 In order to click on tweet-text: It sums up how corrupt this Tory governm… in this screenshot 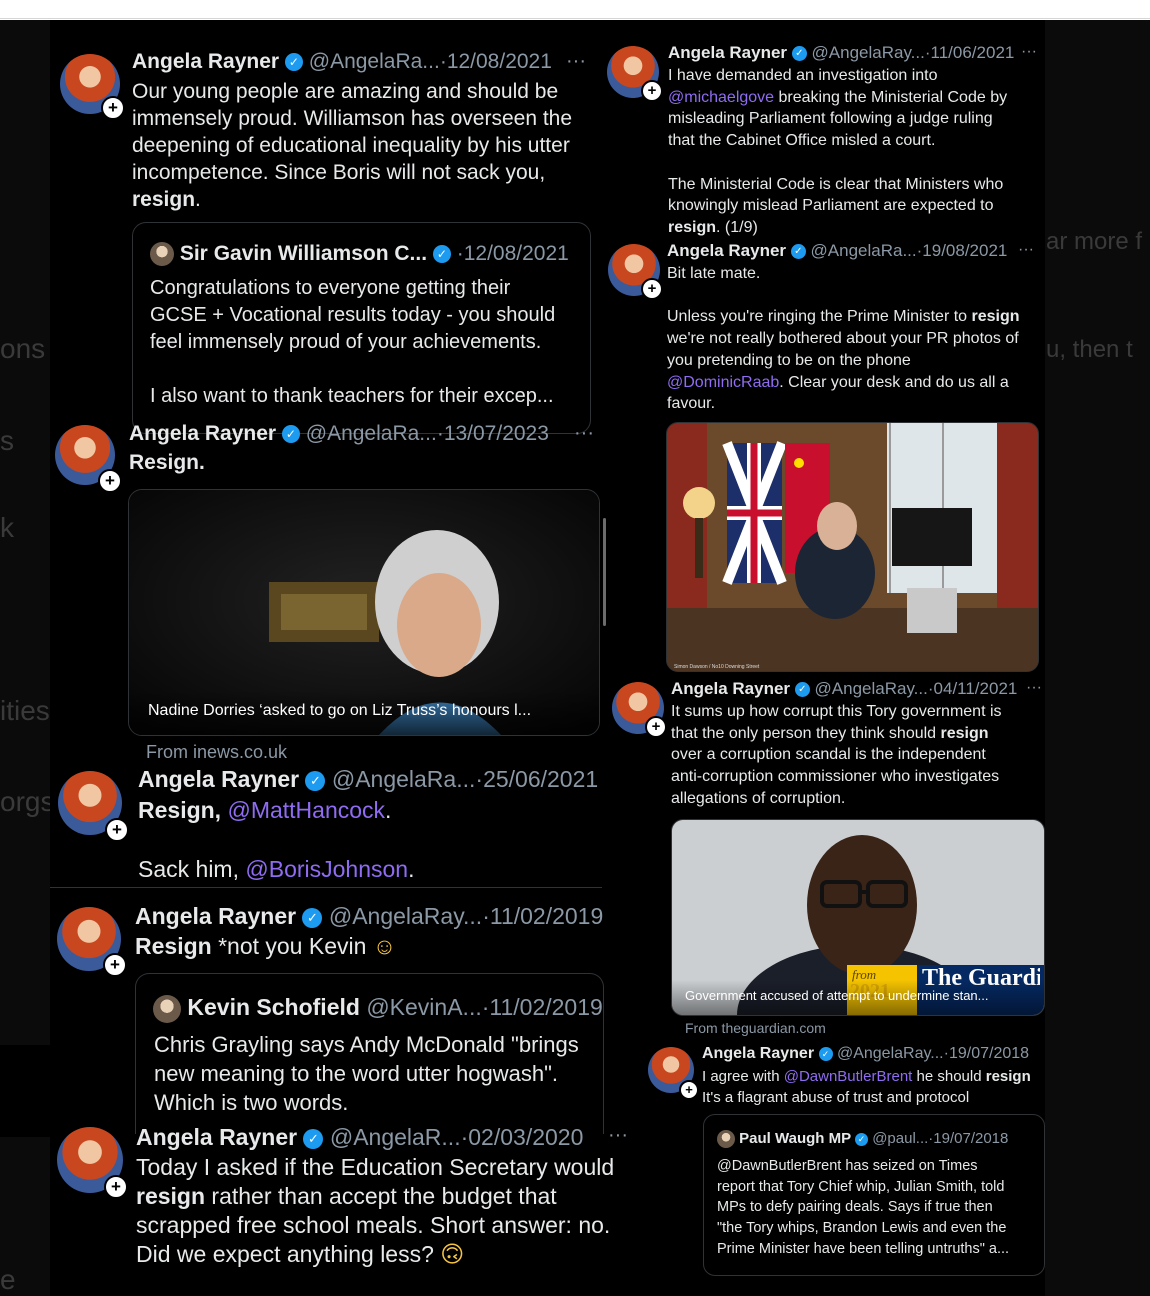, I will do `click(836, 755)`.